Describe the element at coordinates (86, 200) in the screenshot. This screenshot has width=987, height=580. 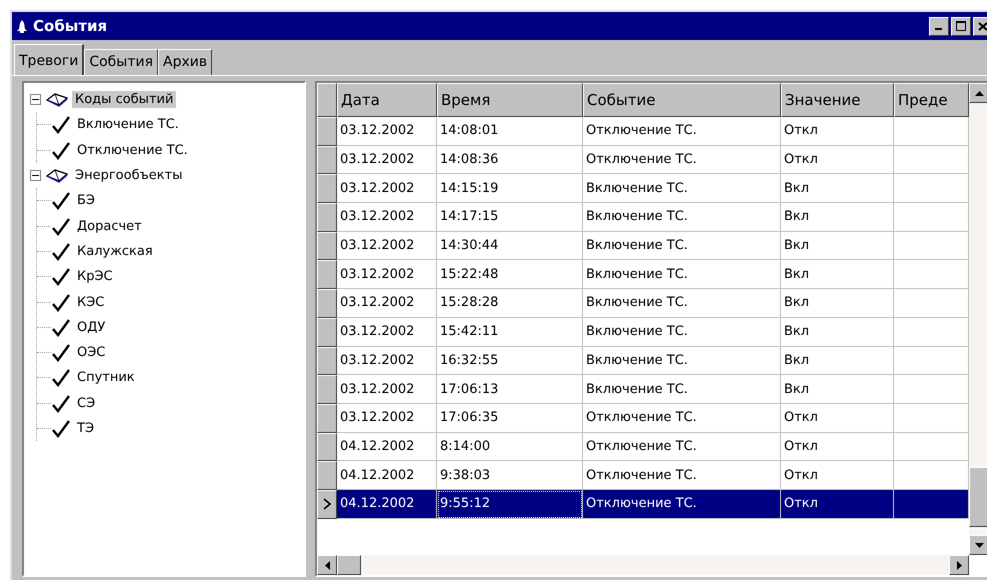
I see `tree-item: БЭ` at that location.